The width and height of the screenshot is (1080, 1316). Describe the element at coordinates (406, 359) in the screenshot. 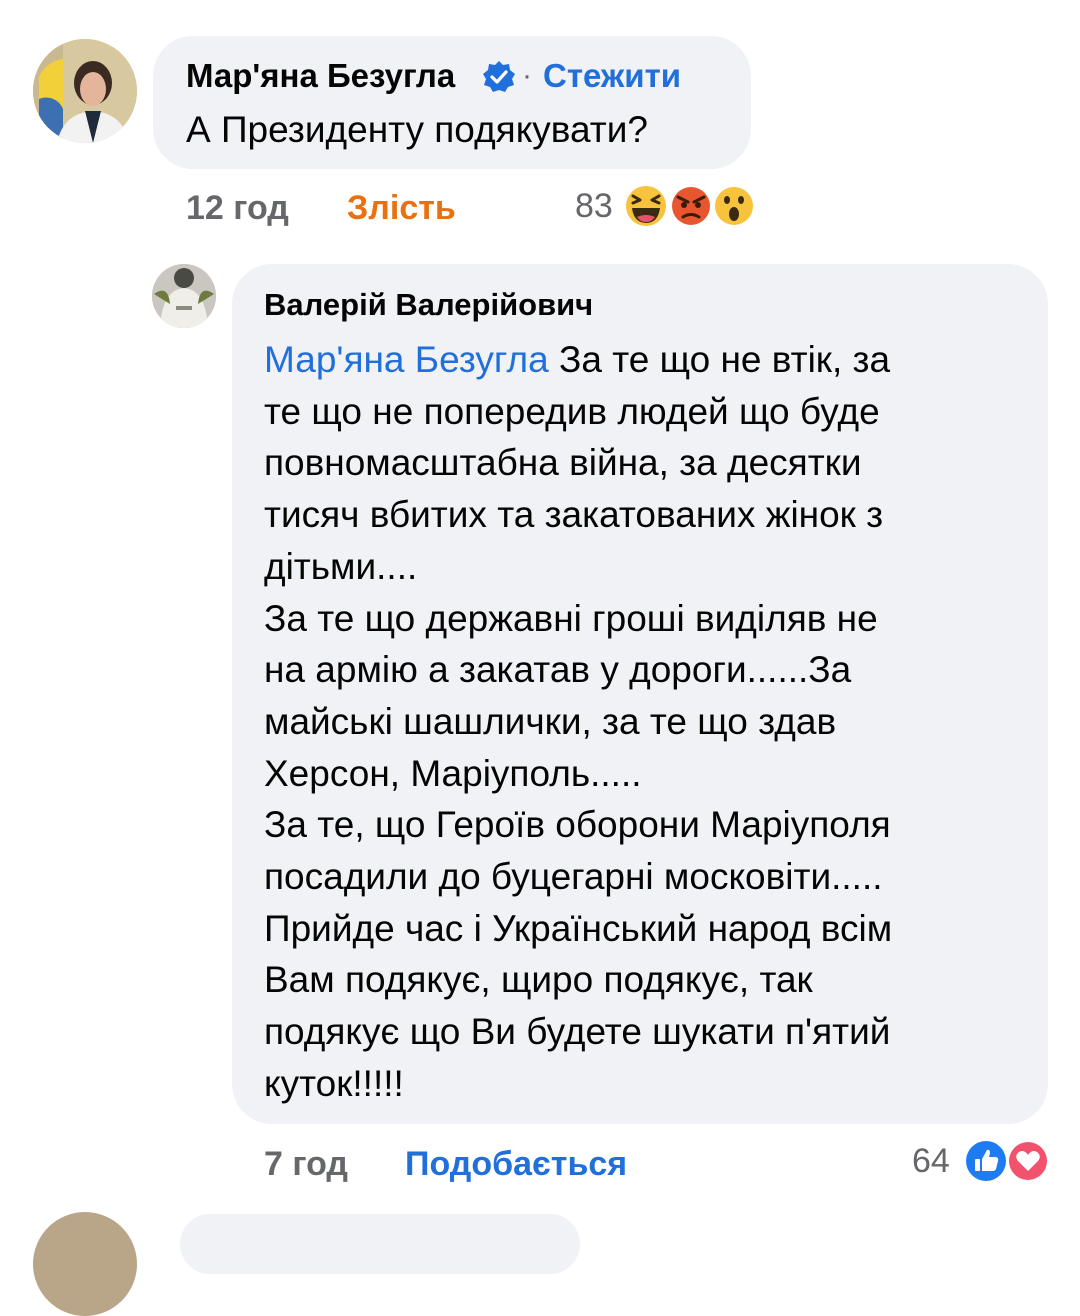

I see `mention-link: Мар'яна Безугла` at that location.